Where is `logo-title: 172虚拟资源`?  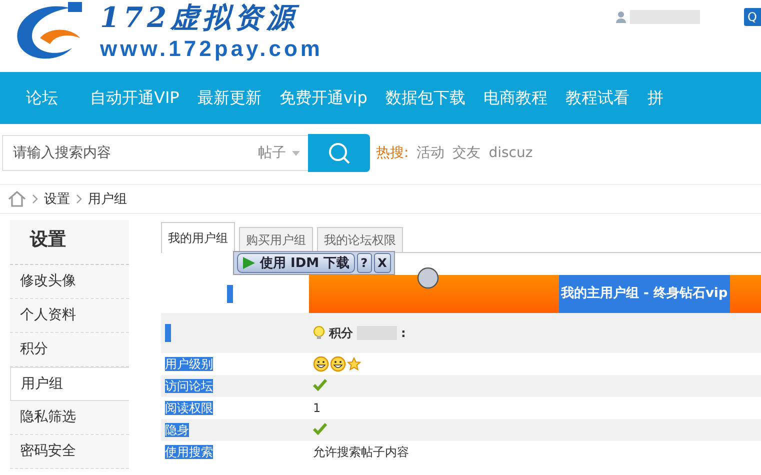 logo-title: 172虚拟资源 is located at coordinates (200, 18).